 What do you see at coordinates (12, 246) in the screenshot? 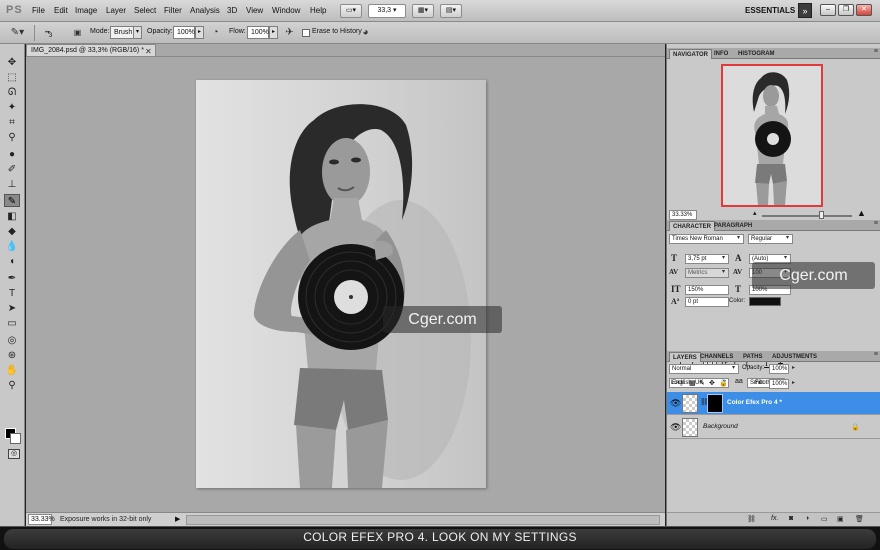
I see `blur-tool-icon: 💧` at bounding box center [12, 246].